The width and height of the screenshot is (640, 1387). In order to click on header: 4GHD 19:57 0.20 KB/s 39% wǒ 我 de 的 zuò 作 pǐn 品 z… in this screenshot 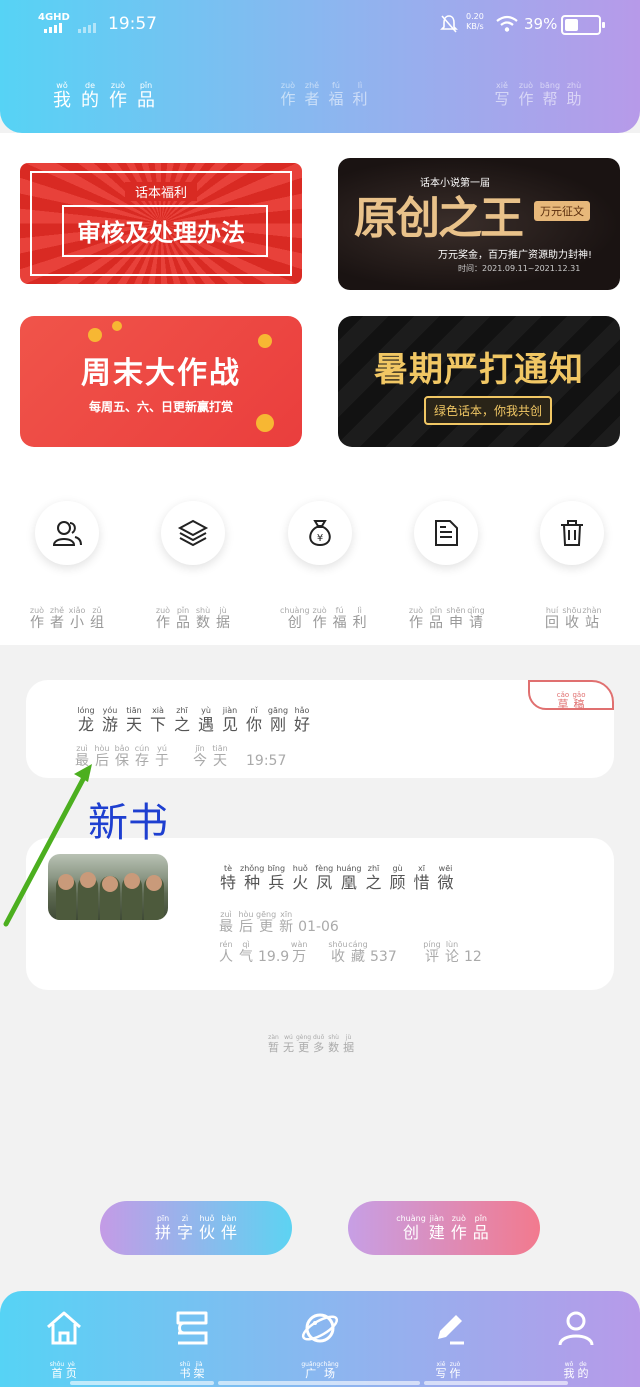, I will do `click(320, 66)`.